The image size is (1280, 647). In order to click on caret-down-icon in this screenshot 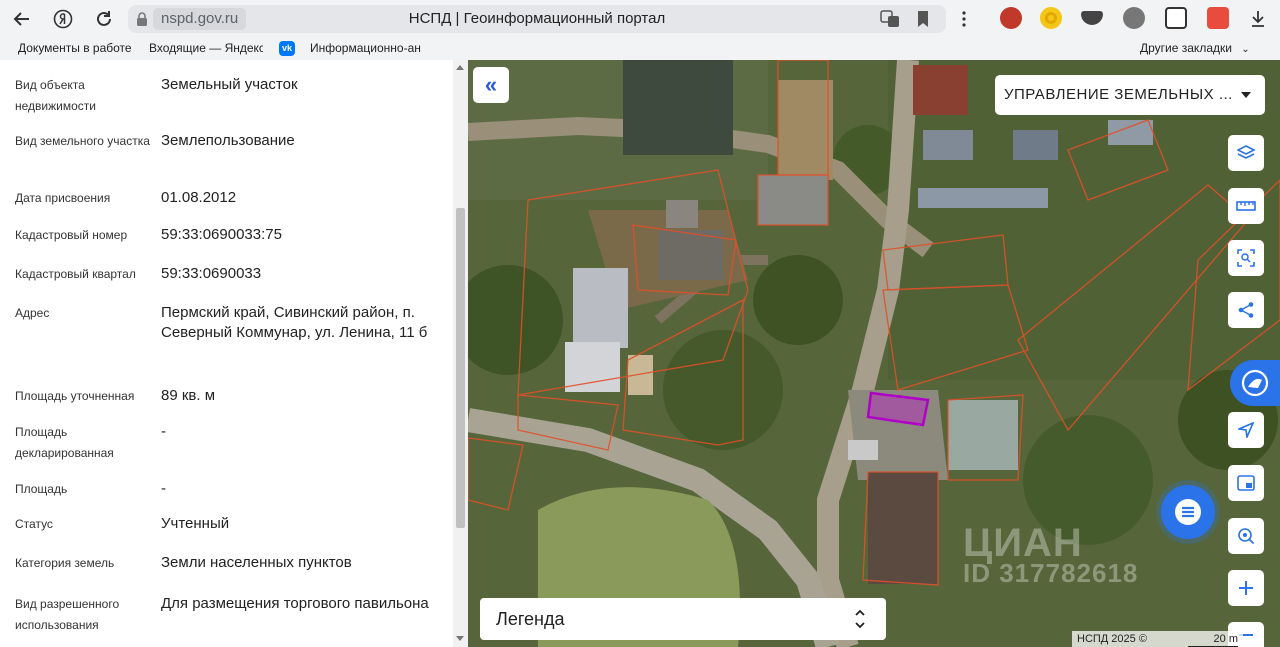, I will do `click(1246, 95)`.